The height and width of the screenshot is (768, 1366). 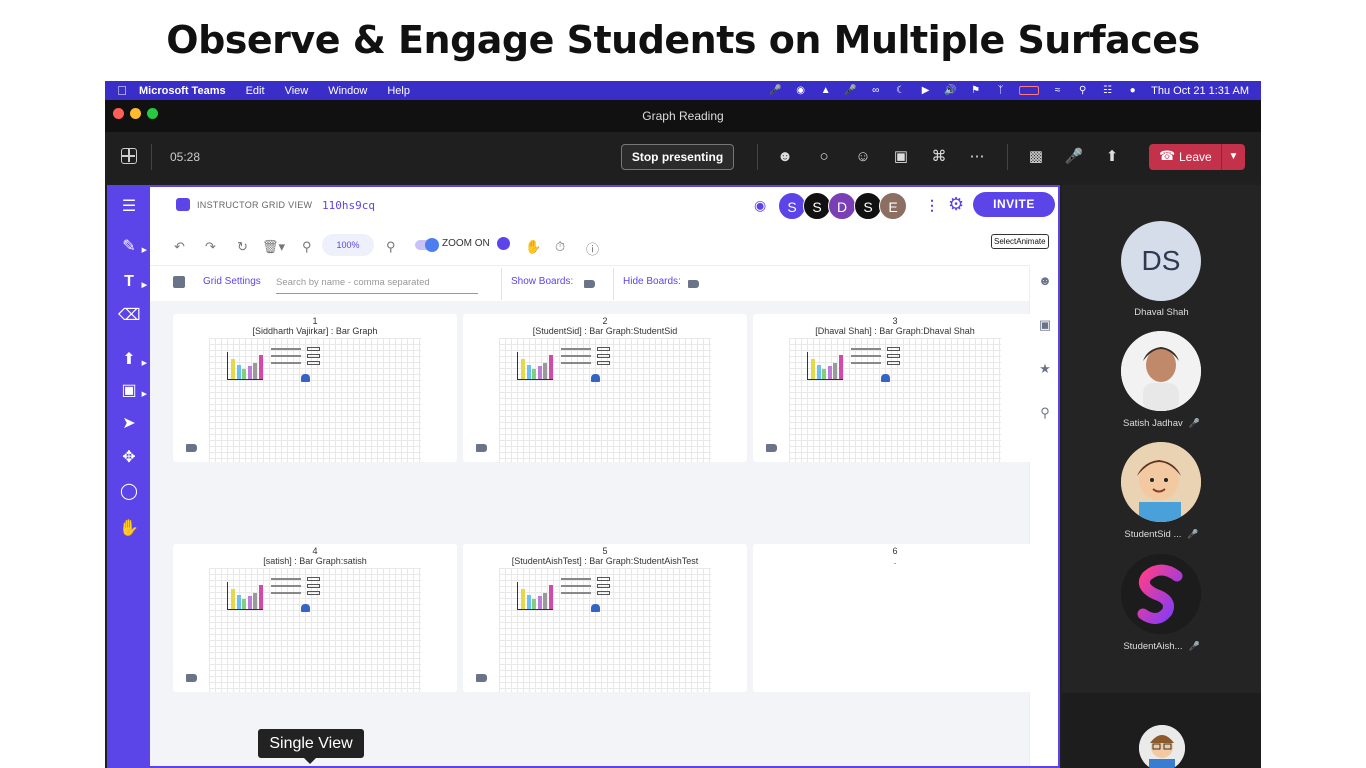 What do you see at coordinates (1036, 157) in the screenshot?
I see `camera-off-icon: ▩` at bounding box center [1036, 157].